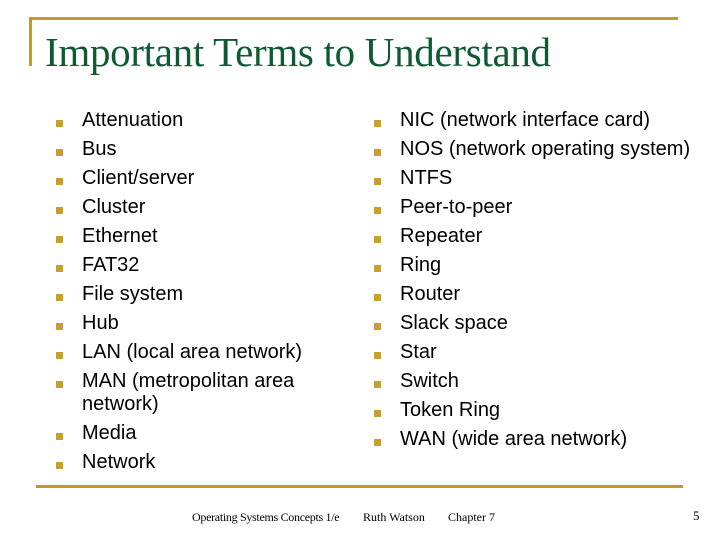 The image size is (720, 540). I want to click on list-item: WAN (wide area network), so click(534, 439).